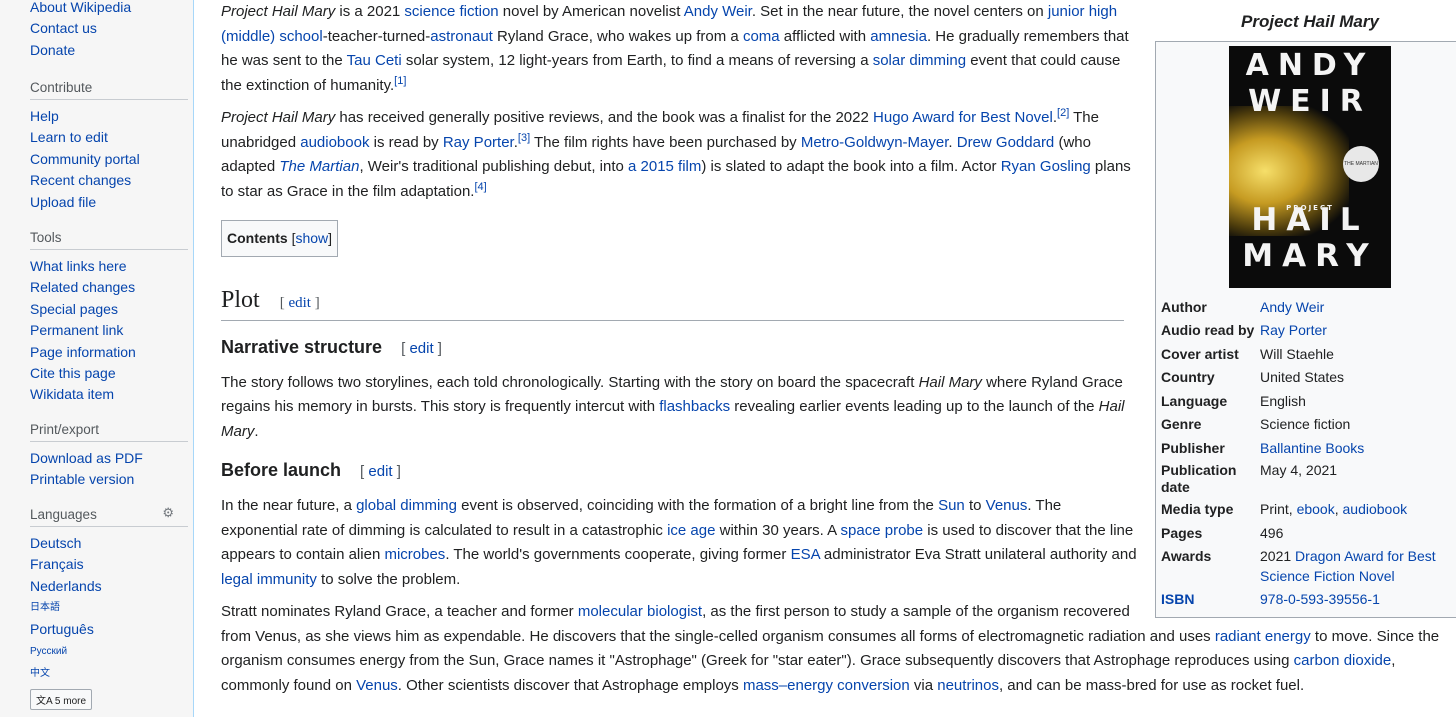  What do you see at coordinates (950, 382) in the screenshot?
I see `italic-hail-mary: Hail Mary` at bounding box center [950, 382].